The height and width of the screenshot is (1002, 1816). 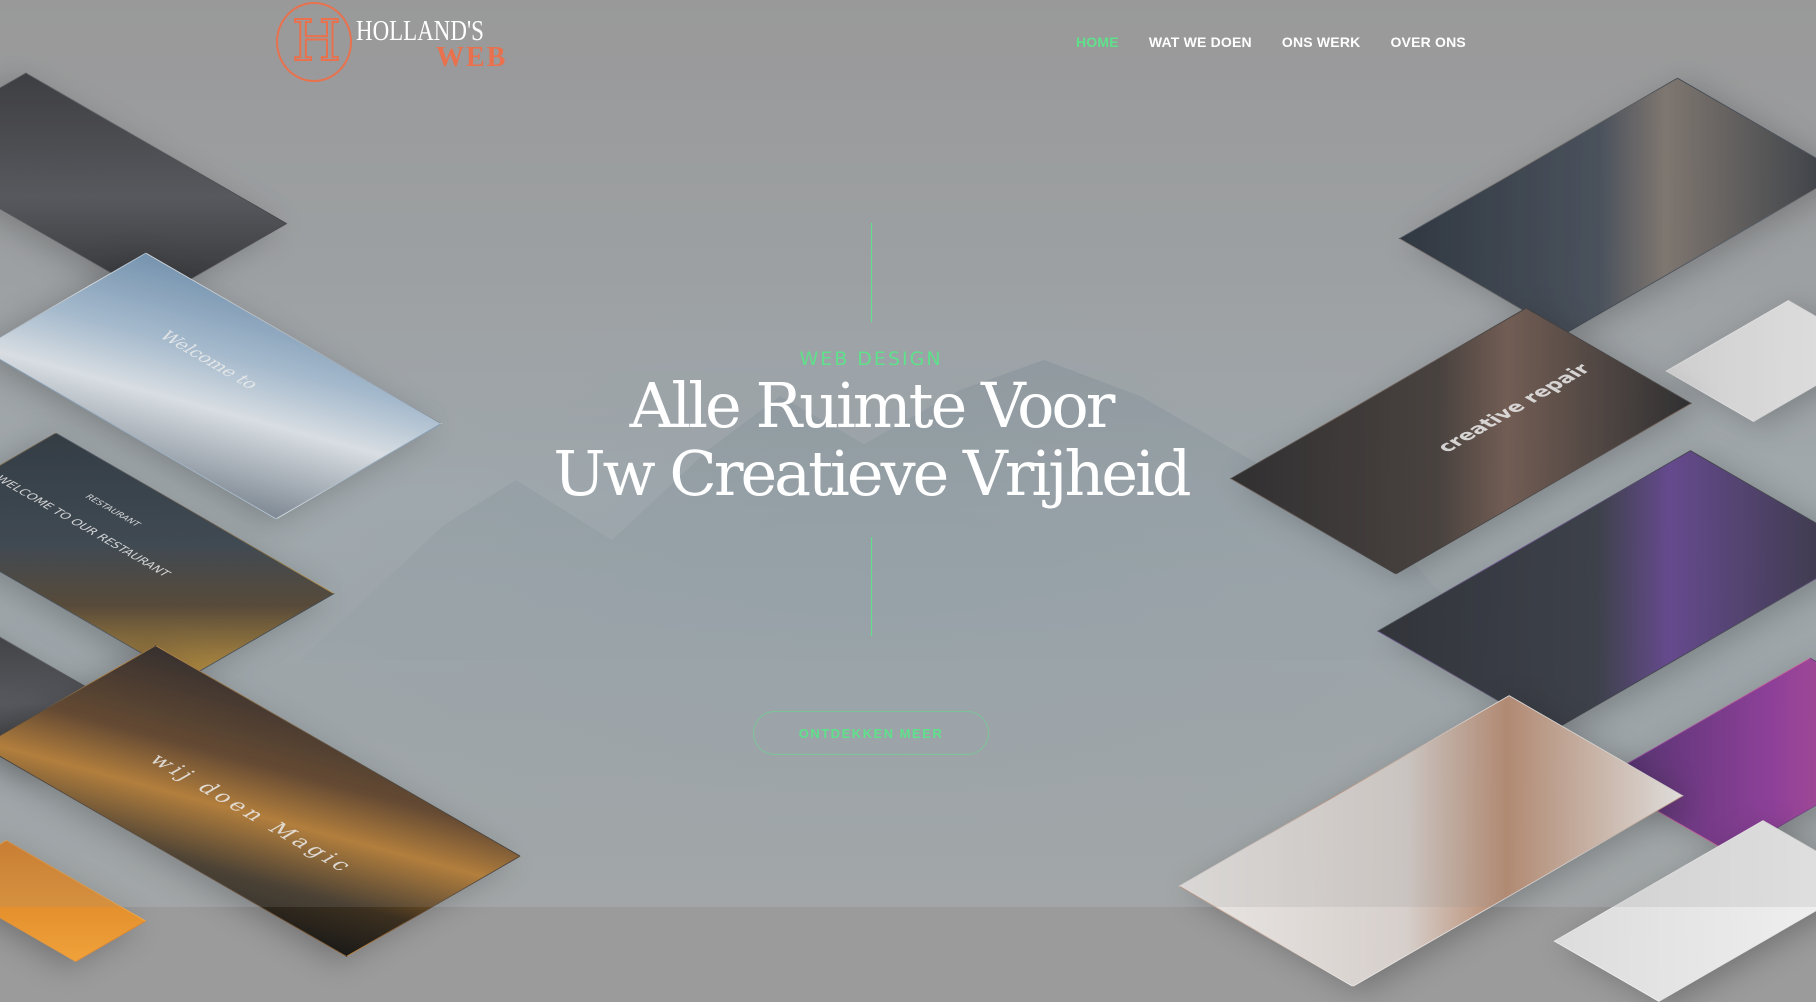 I want to click on top-divider-line, so click(x=871, y=272).